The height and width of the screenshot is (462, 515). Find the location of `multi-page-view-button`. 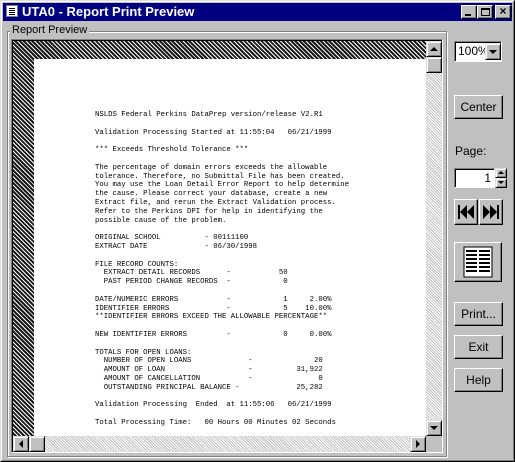

multi-page-view-button is located at coordinates (478, 262).